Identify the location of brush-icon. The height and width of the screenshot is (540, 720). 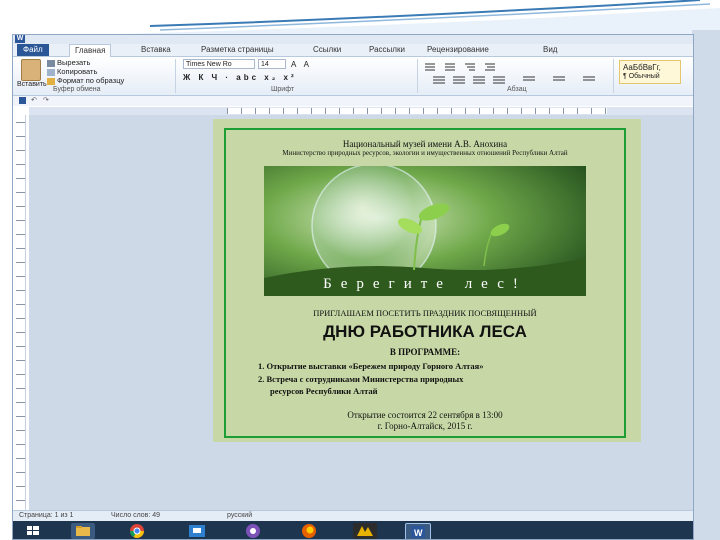
(51, 81).